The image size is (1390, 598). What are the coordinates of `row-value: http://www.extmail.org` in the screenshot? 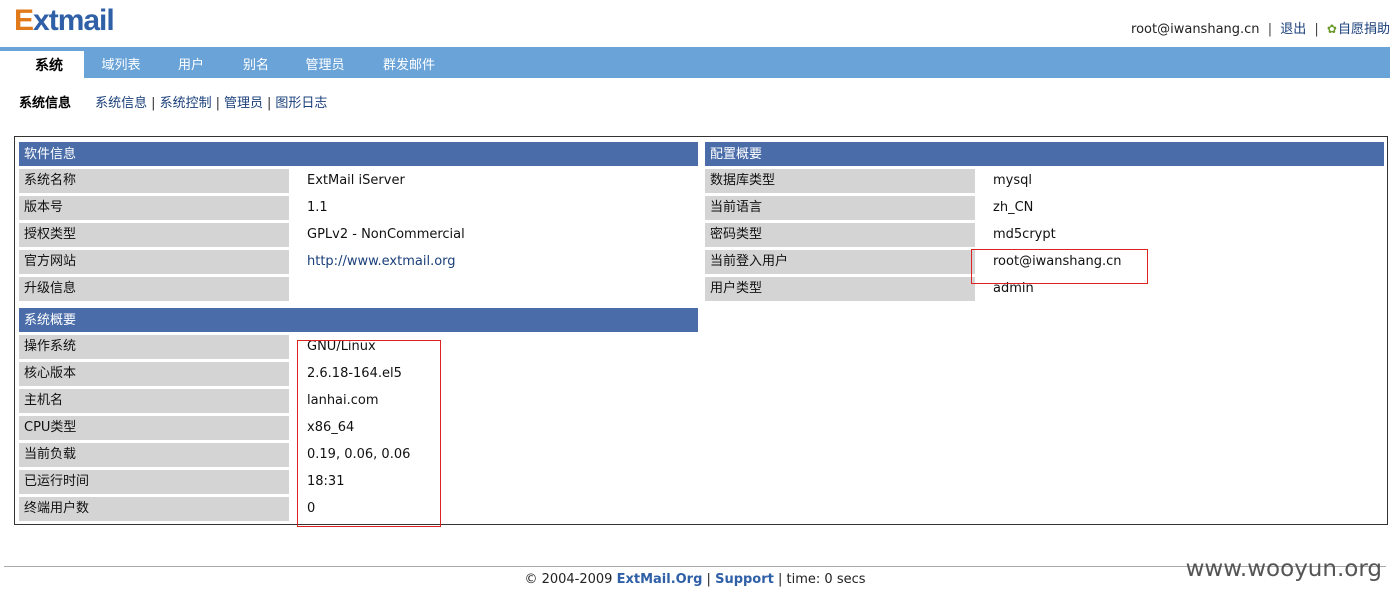 It's located at (381, 263).